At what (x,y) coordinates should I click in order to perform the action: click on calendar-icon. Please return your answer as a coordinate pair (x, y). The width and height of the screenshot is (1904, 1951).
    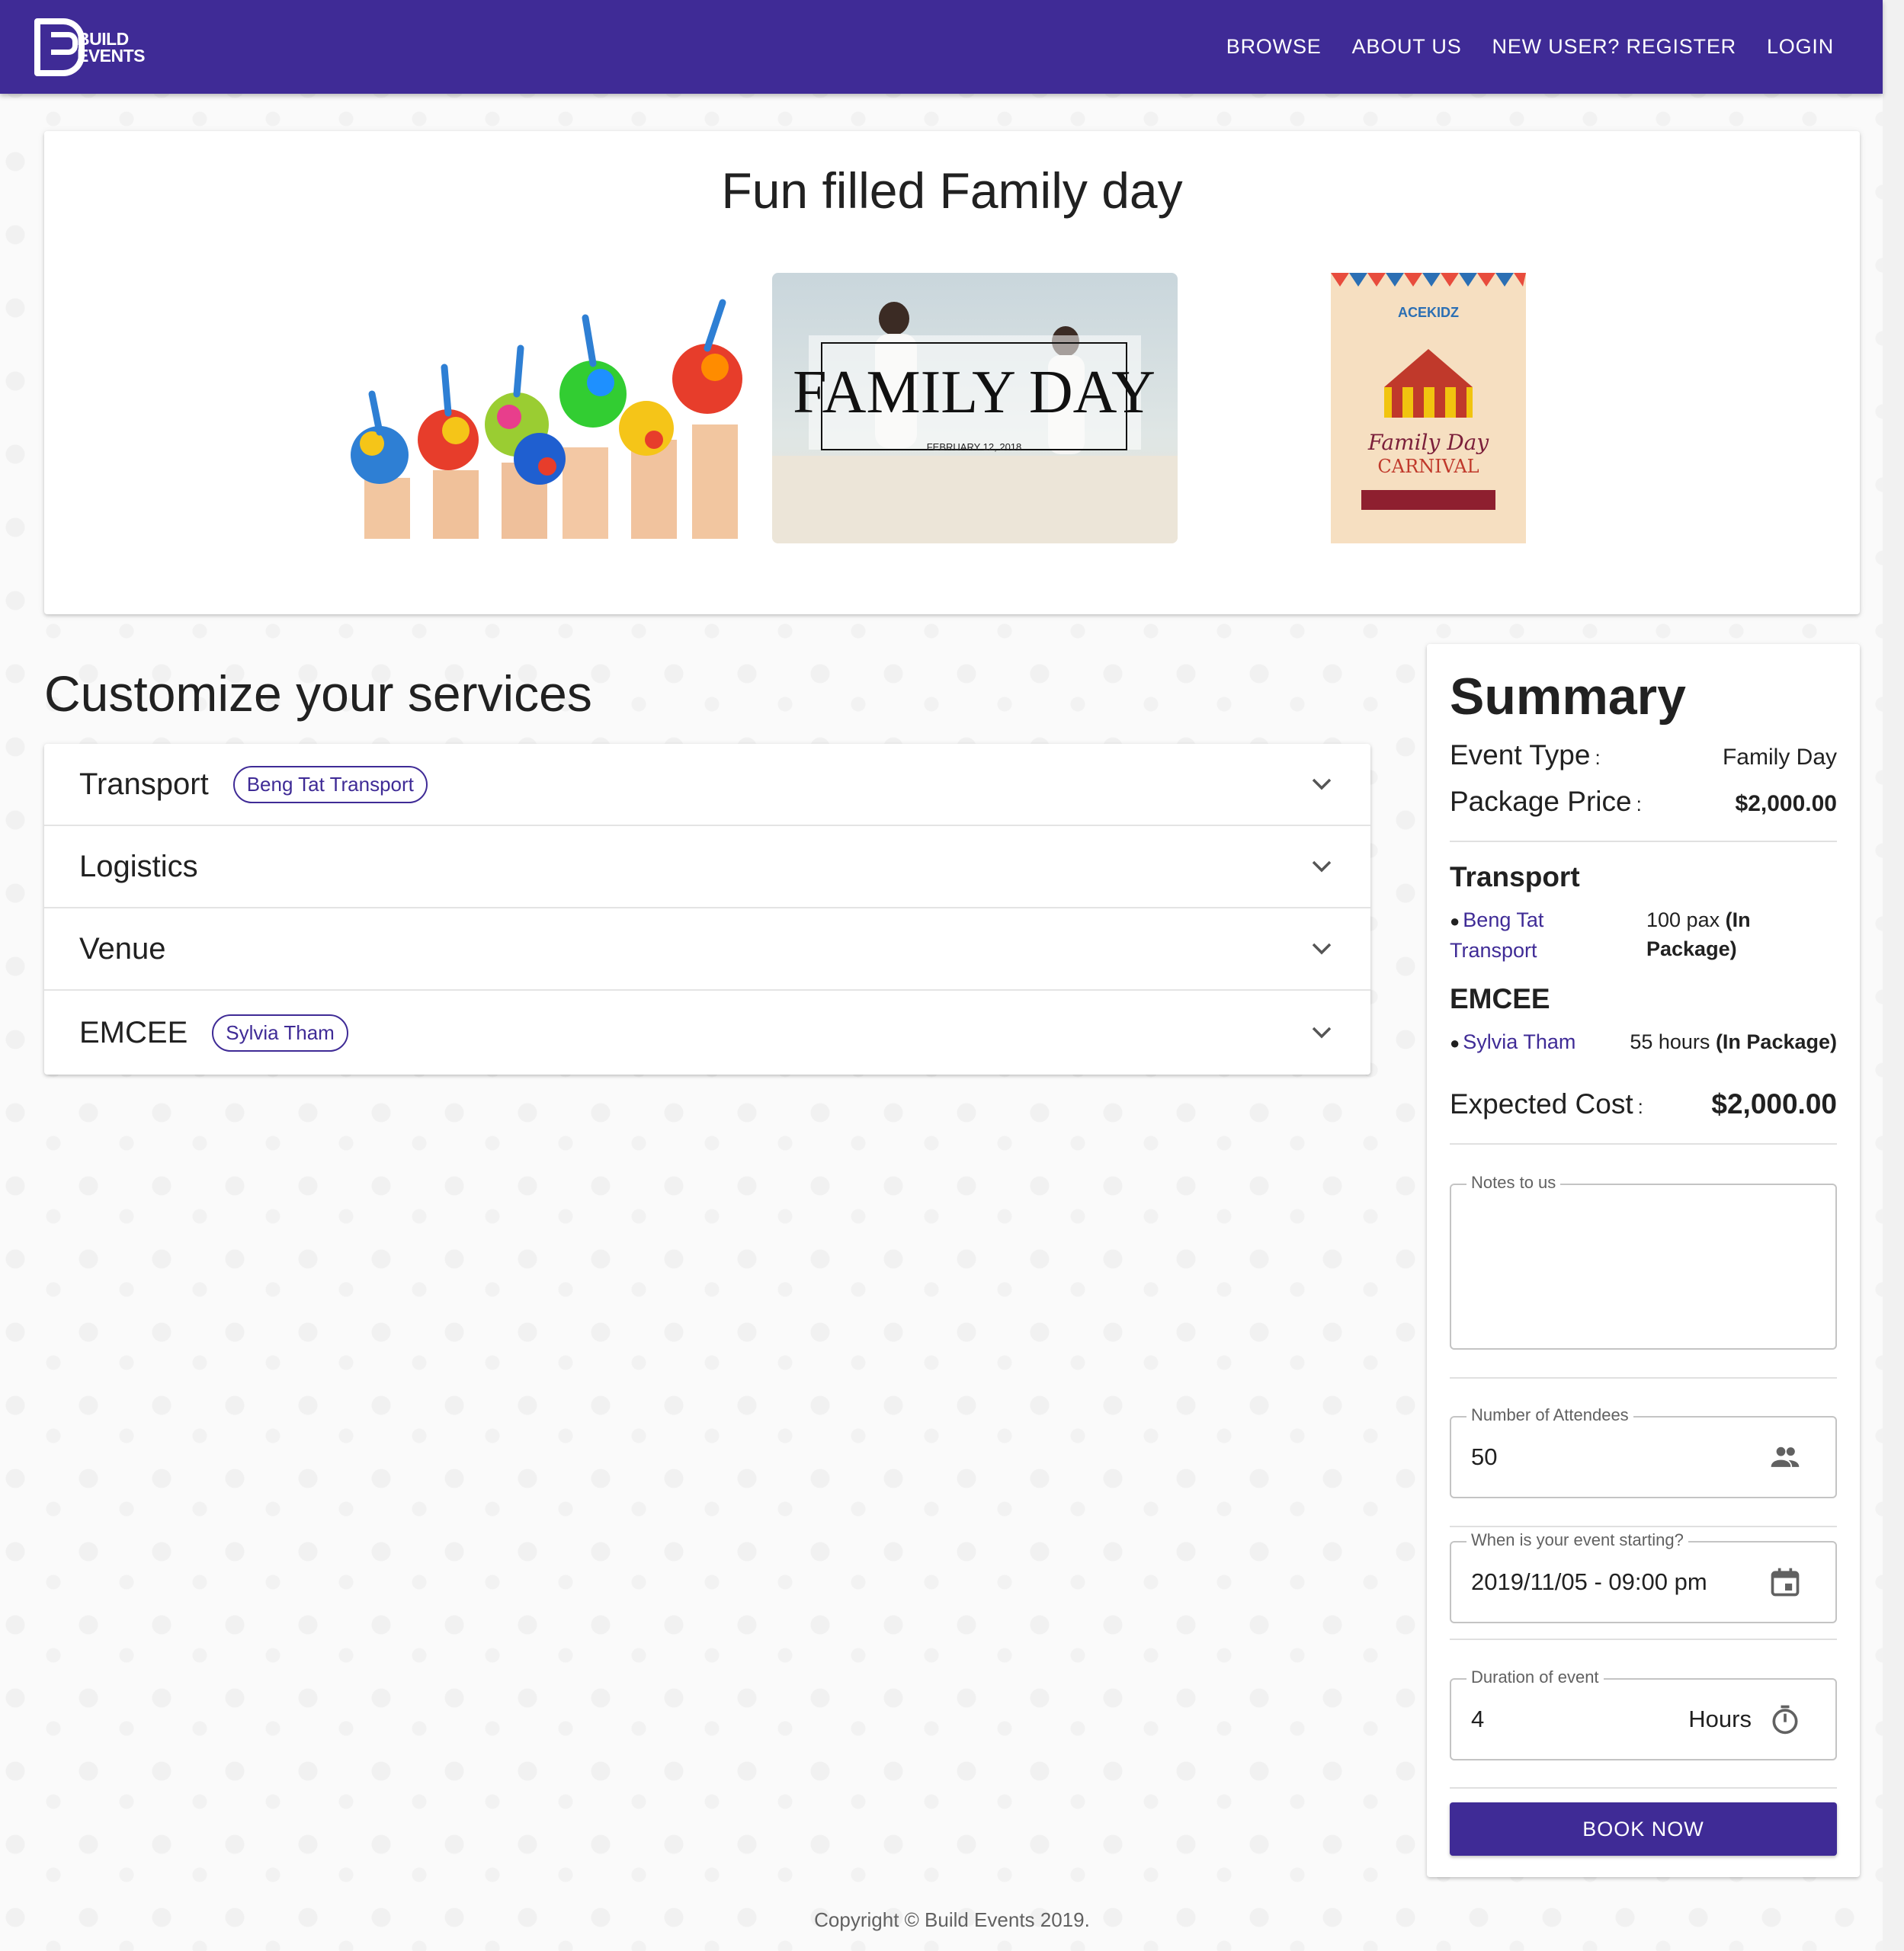
    Looking at the image, I should click on (1785, 1582).